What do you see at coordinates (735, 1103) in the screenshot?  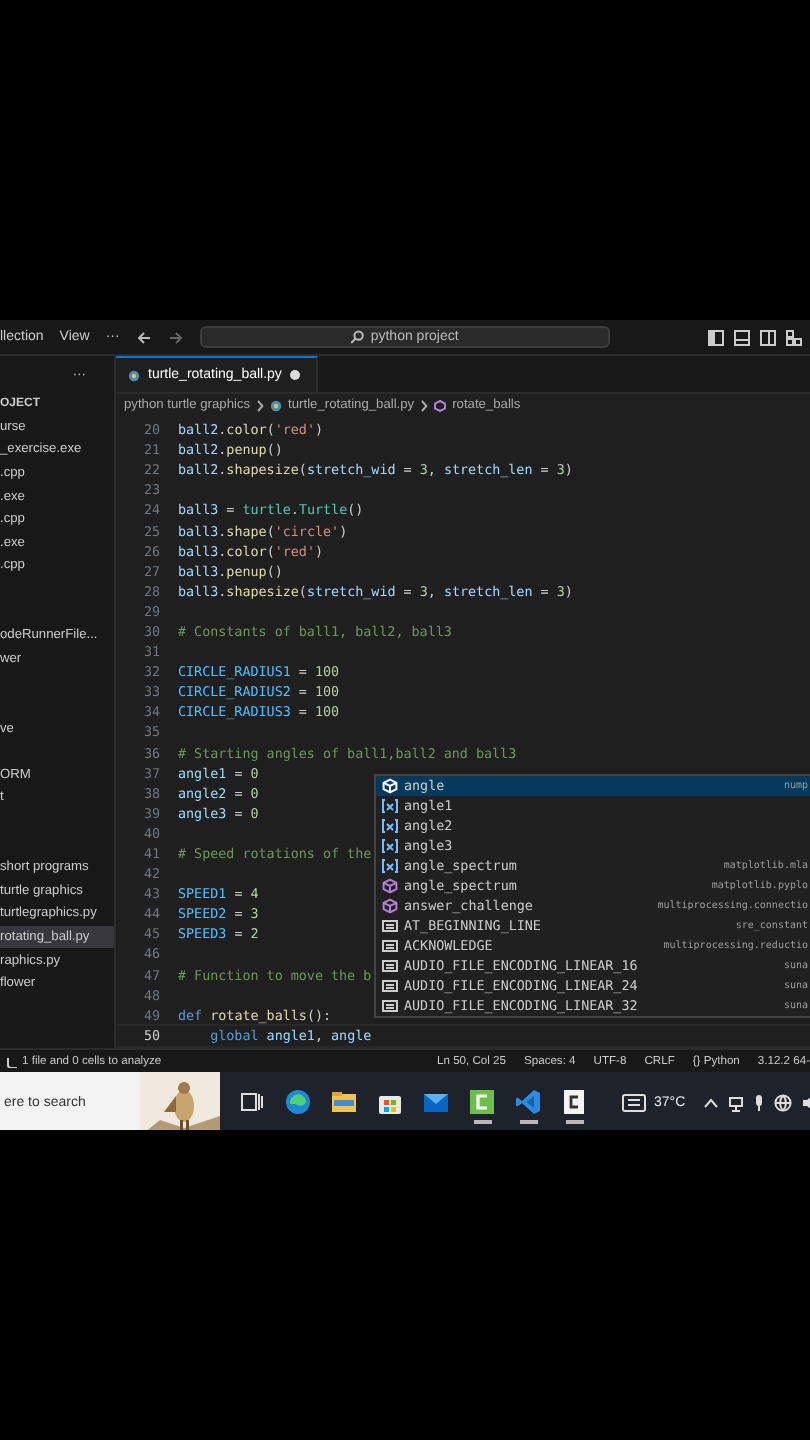 I see `network-icon` at bounding box center [735, 1103].